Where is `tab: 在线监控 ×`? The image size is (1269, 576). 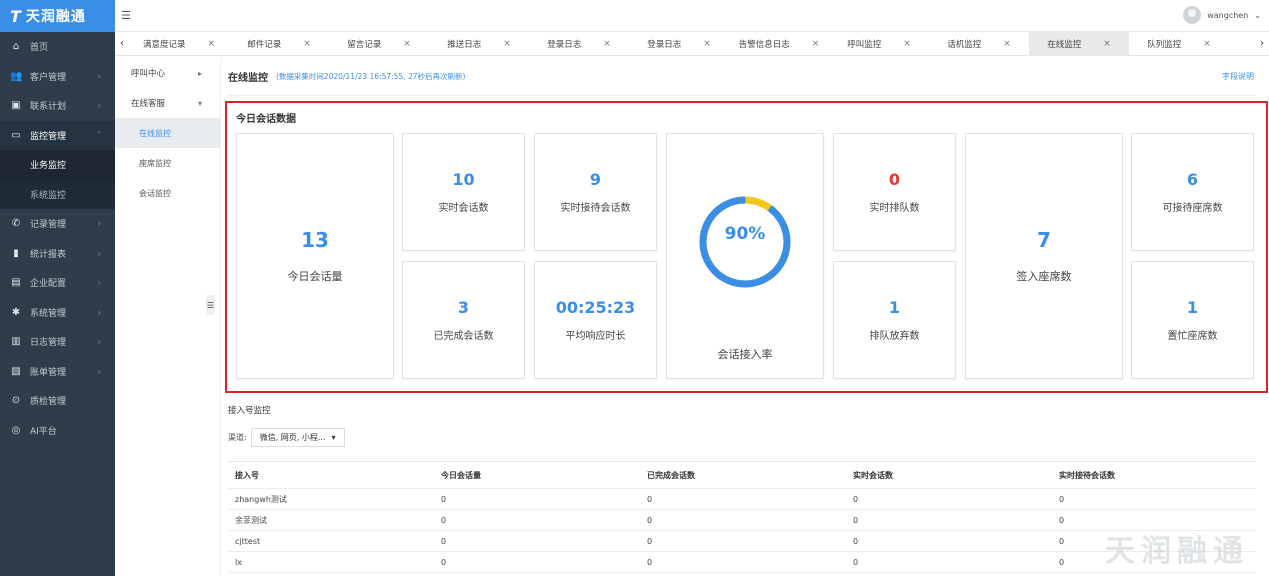 tab: 在线监控 × is located at coordinates (1079, 43).